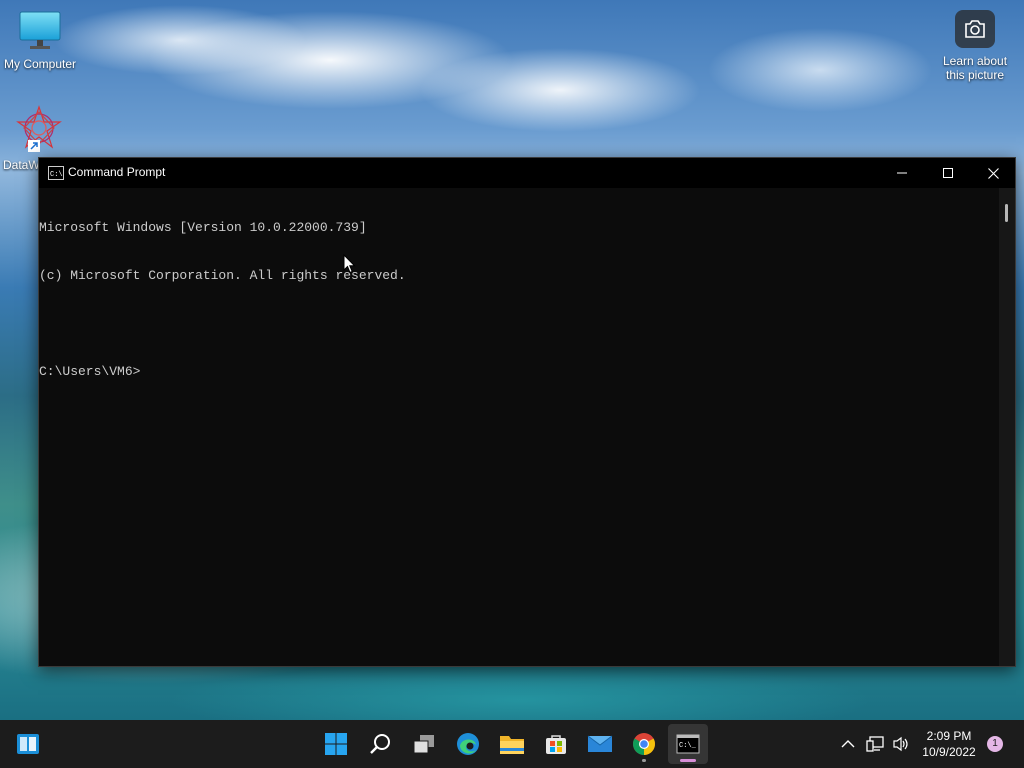 This screenshot has height=768, width=1024. Describe the element at coordinates (644, 760) in the screenshot. I see `running-indicator` at that location.